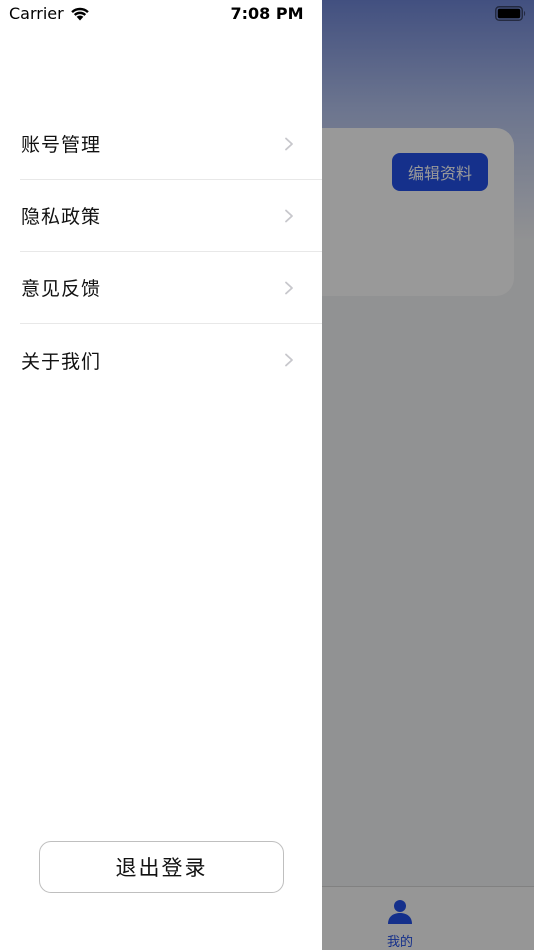 The height and width of the screenshot is (950, 534). I want to click on menu-item-label: 关于我们, so click(61, 361).